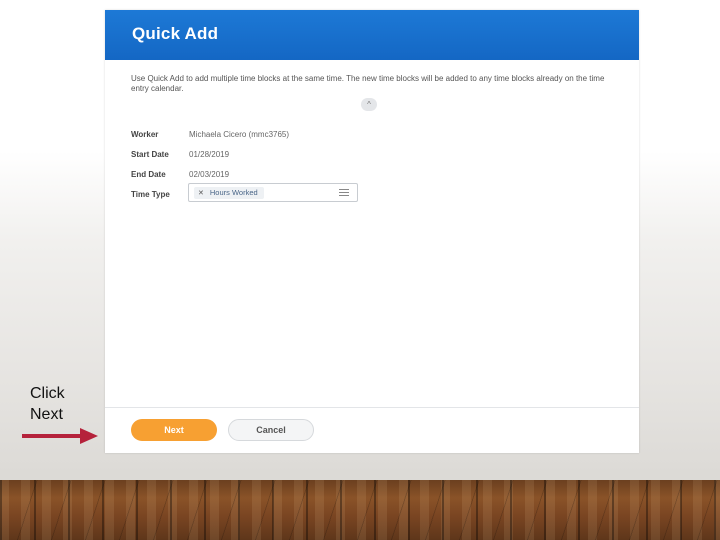 This screenshot has width=720, height=540. What do you see at coordinates (372, 35) in the screenshot?
I see `dialog-header: Quick Add` at bounding box center [372, 35].